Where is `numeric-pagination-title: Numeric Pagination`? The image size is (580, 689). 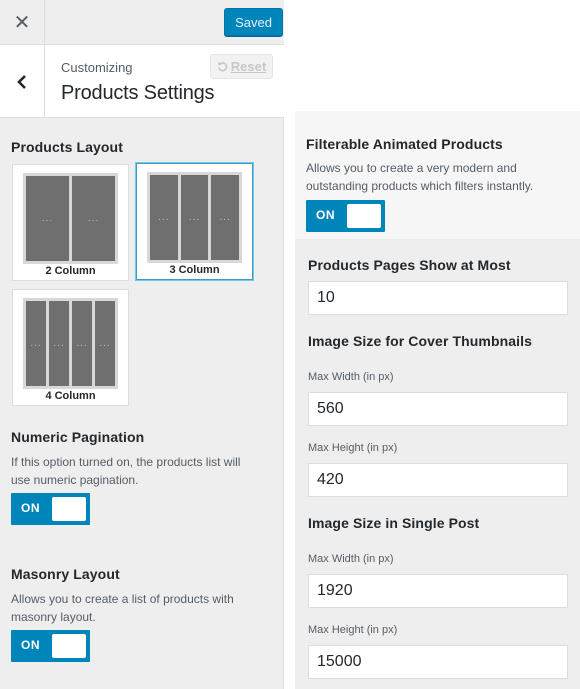 numeric-pagination-title: Numeric Pagination is located at coordinates (78, 437).